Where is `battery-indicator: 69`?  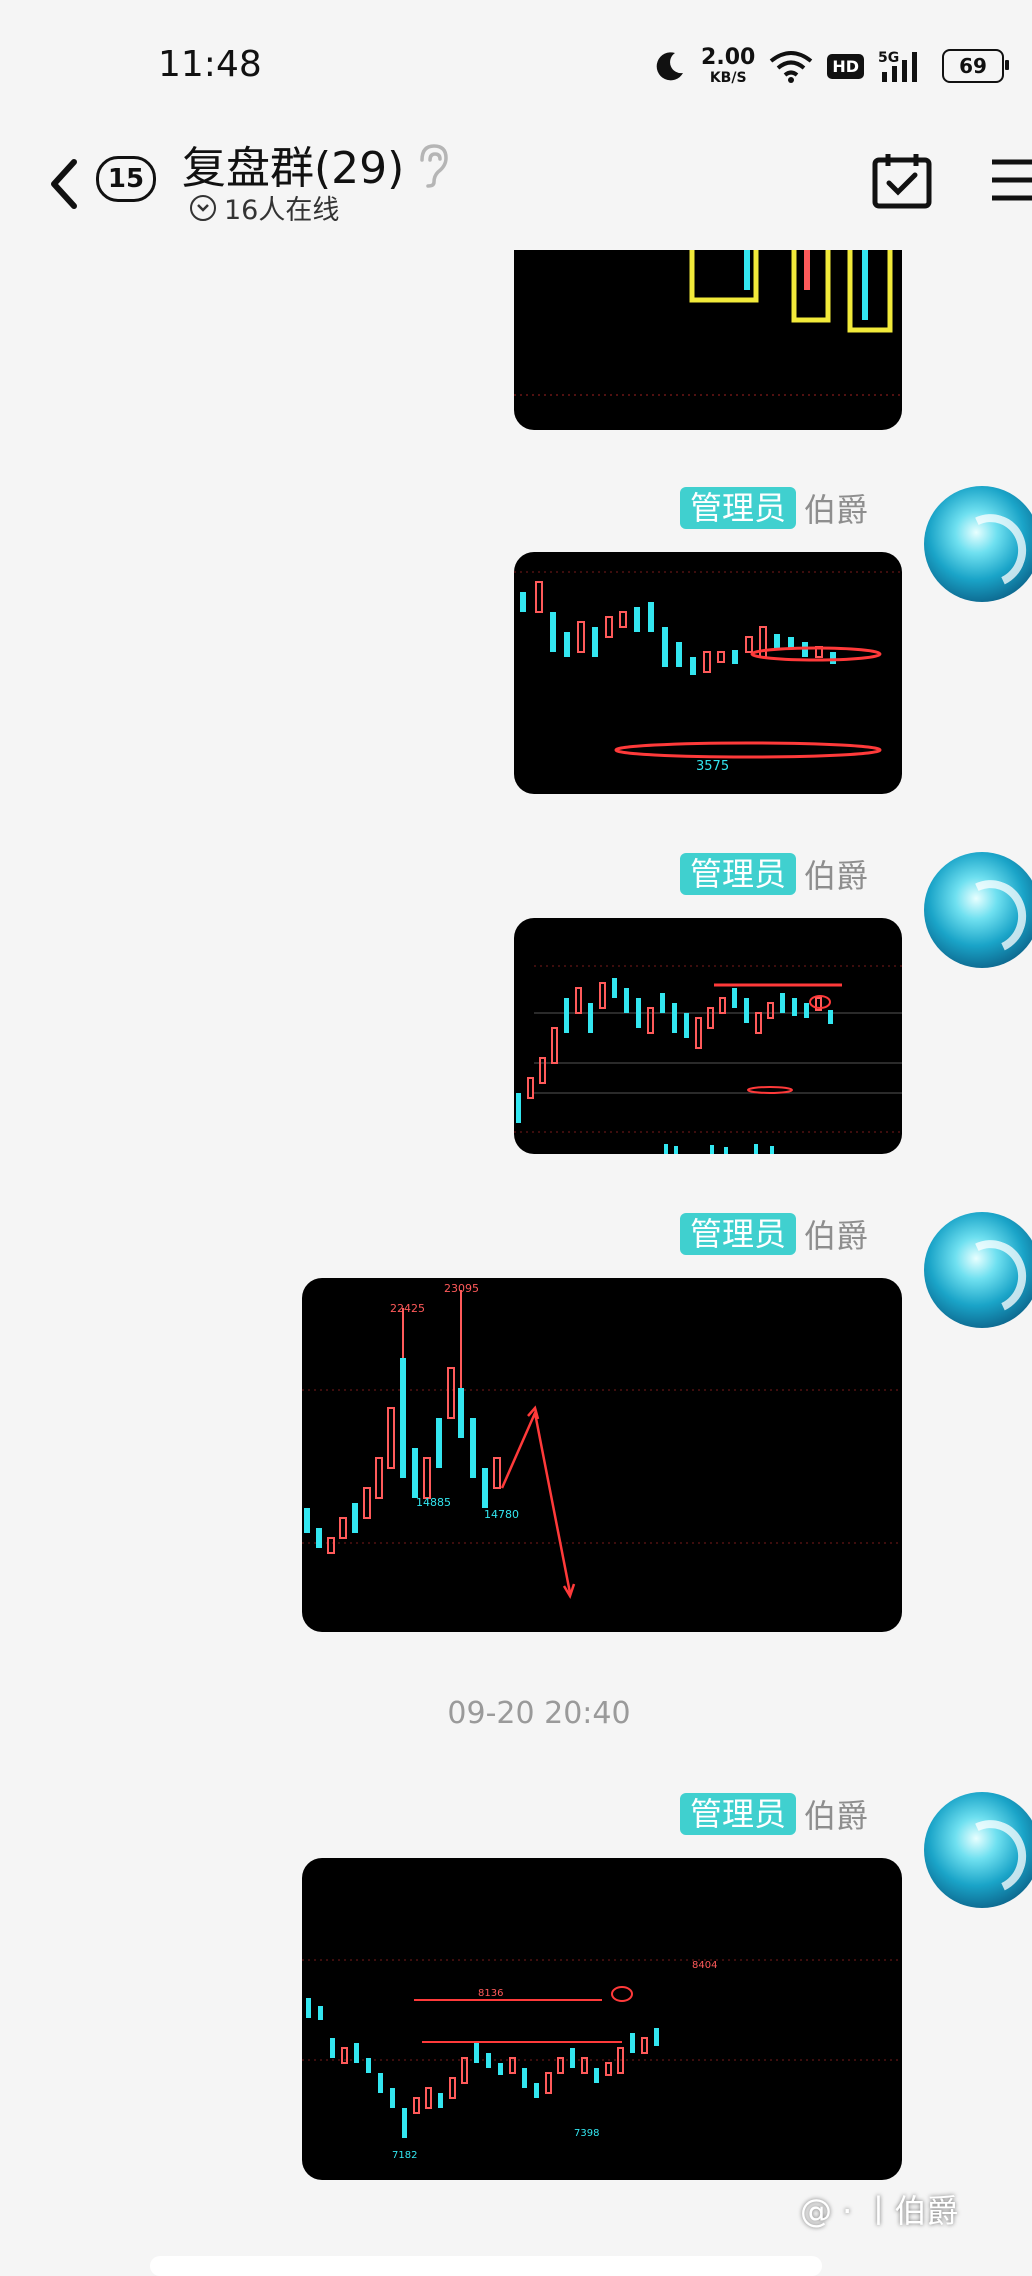 battery-indicator: 69 is located at coordinates (975, 66).